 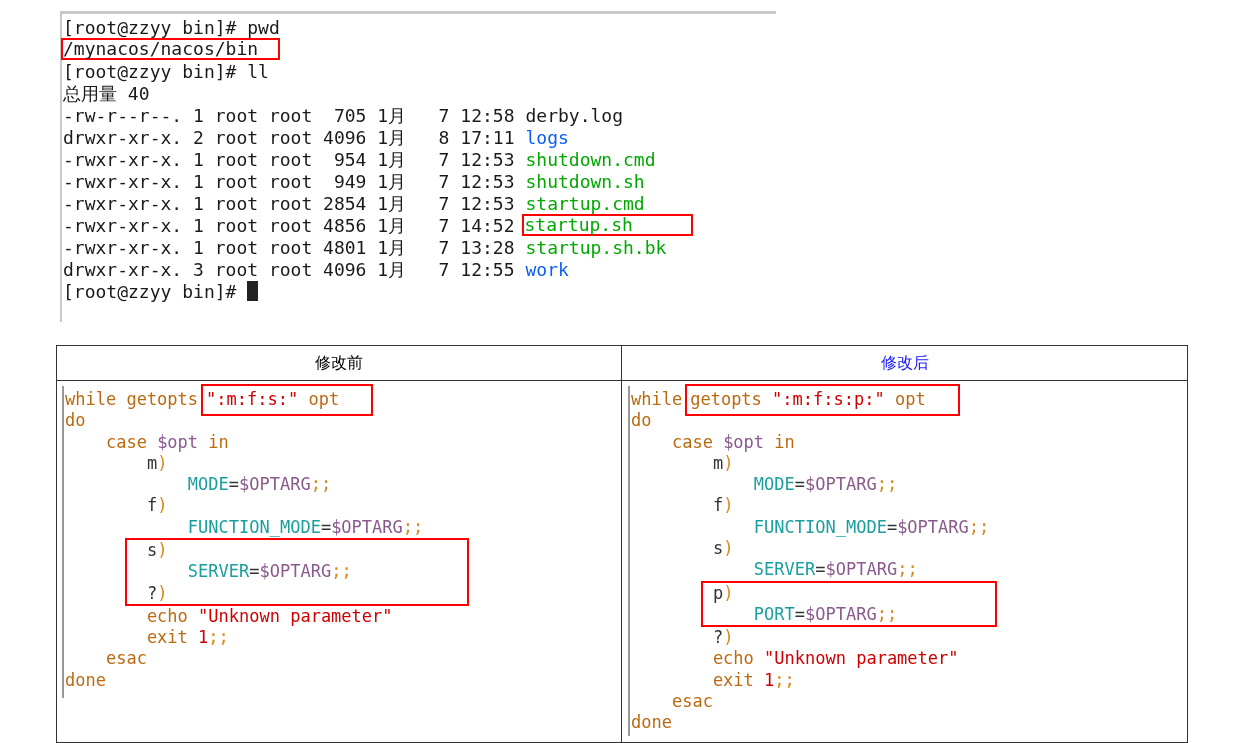 I want to click on code-text: while, so click(x=657, y=399).